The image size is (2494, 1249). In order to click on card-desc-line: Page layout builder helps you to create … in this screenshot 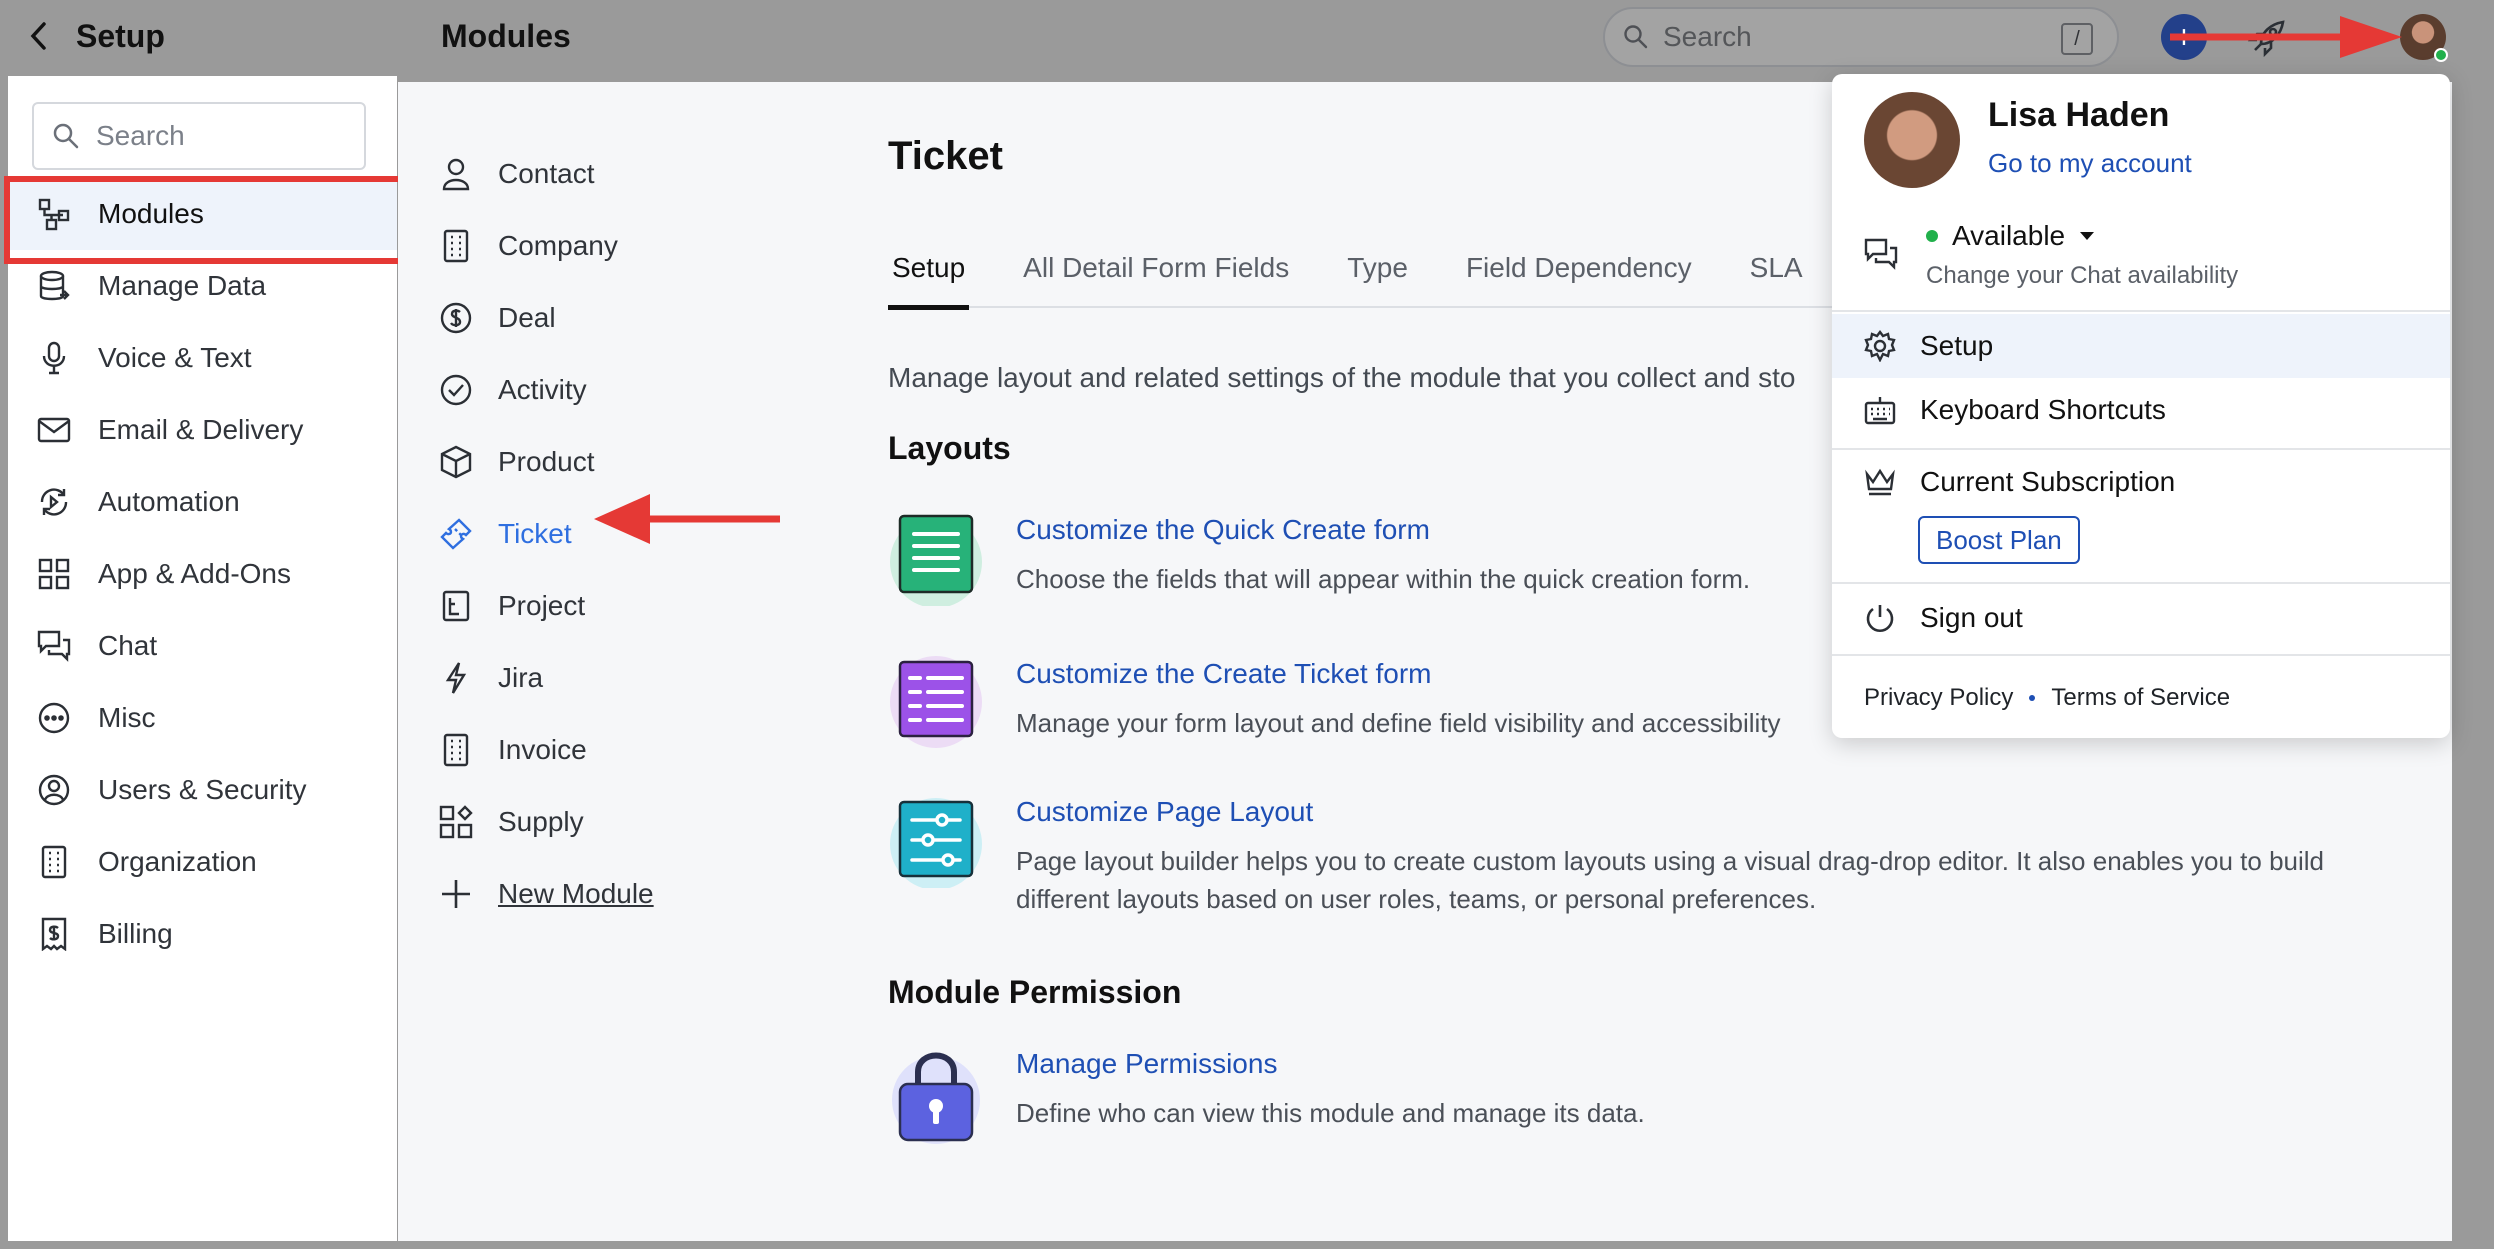, I will do `click(1670, 861)`.